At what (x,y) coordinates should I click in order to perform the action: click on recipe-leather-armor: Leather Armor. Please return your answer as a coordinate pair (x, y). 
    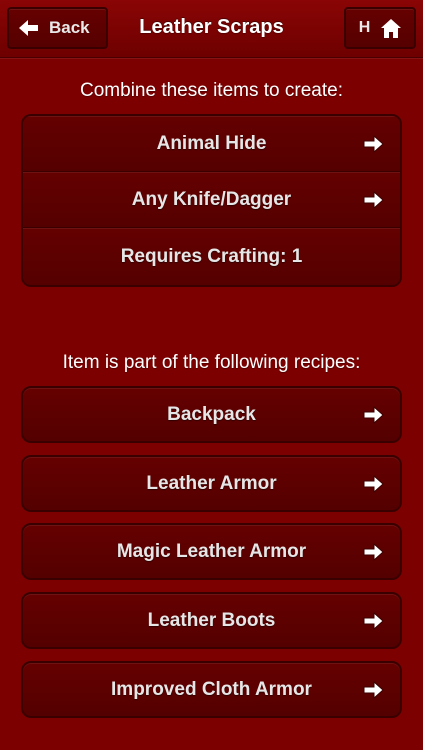
    Looking at the image, I should click on (211, 483).